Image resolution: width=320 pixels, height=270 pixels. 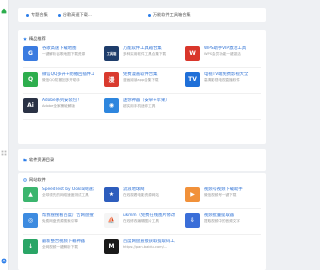 I want to click on app-card: TV 电视TV端免费影视大全 高清影视电视直播软件, so click(x=220, y=79).